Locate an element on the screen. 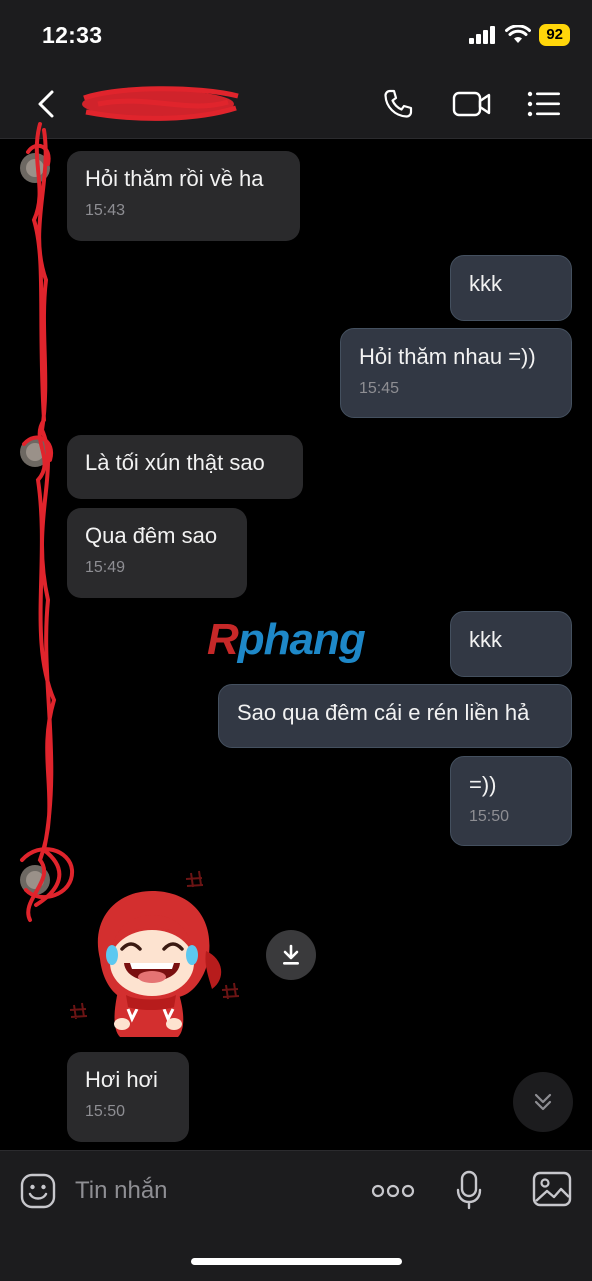  video-icon is located at coordinates (471, 104).